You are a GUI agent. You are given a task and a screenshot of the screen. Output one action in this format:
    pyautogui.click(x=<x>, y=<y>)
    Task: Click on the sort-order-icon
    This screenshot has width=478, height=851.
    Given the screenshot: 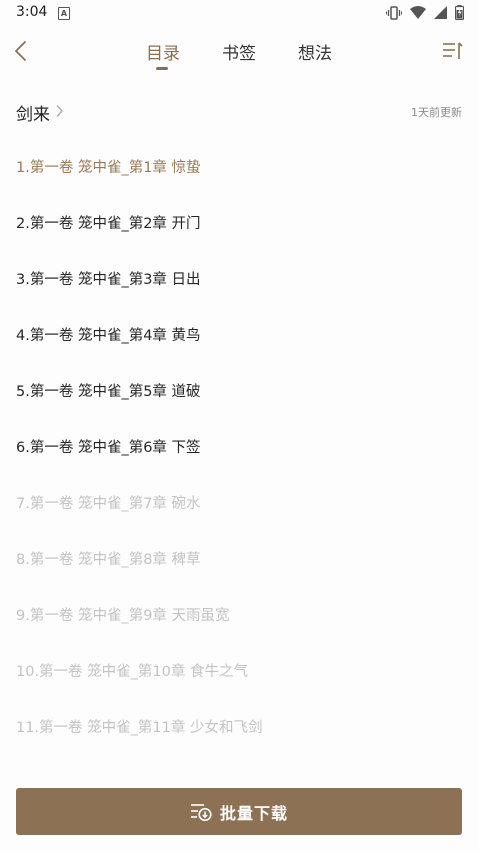 What is the action you would take?
    pyautogui.click(x=453, y=50)
    